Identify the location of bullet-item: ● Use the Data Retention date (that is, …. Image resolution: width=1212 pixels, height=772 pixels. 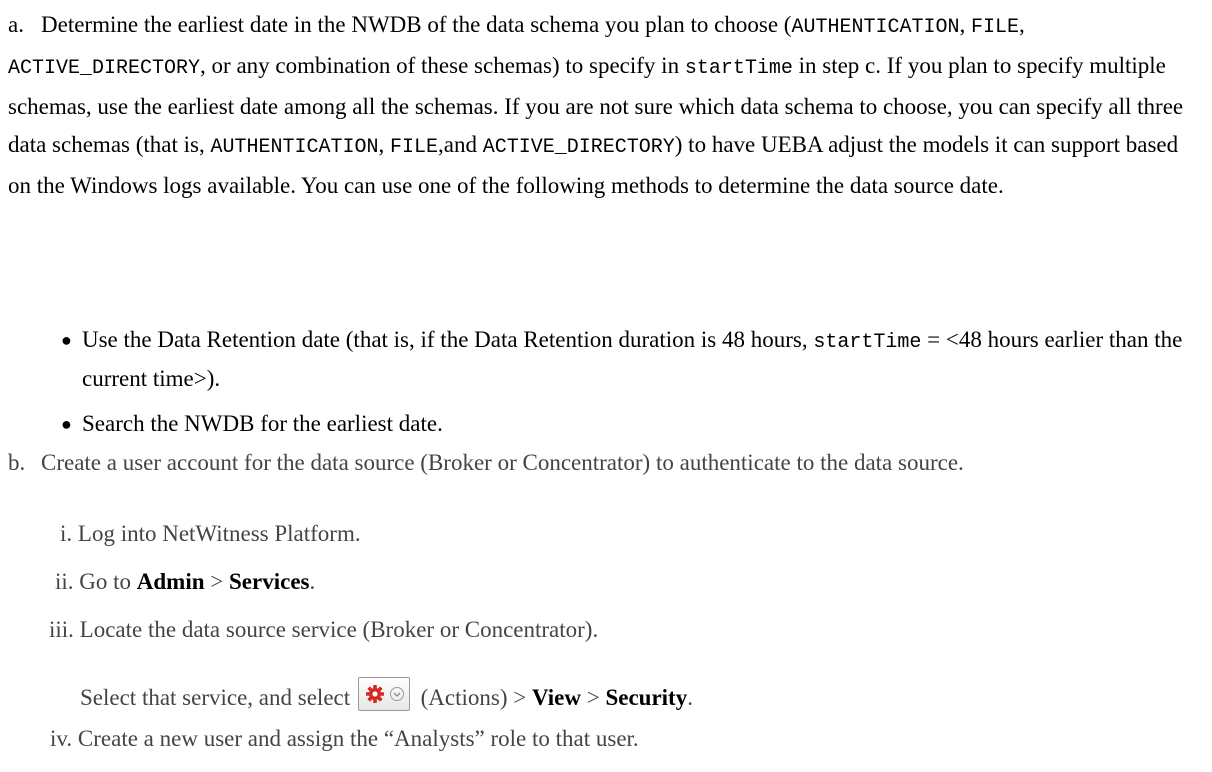
(631, 359).